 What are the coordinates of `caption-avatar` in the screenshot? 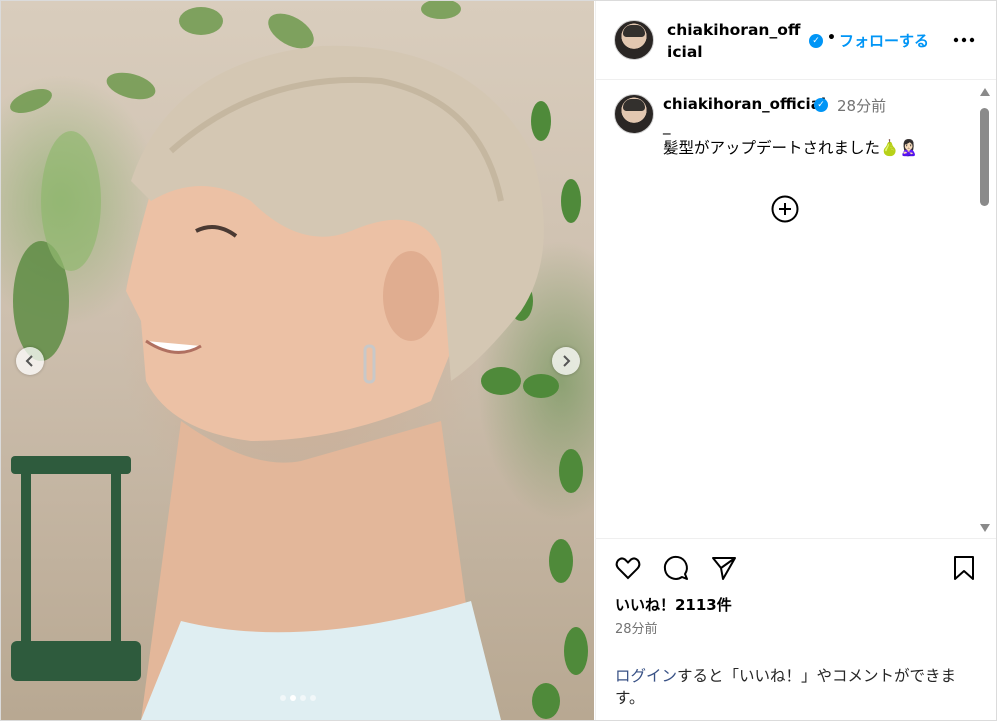 It's located at (634, 114).